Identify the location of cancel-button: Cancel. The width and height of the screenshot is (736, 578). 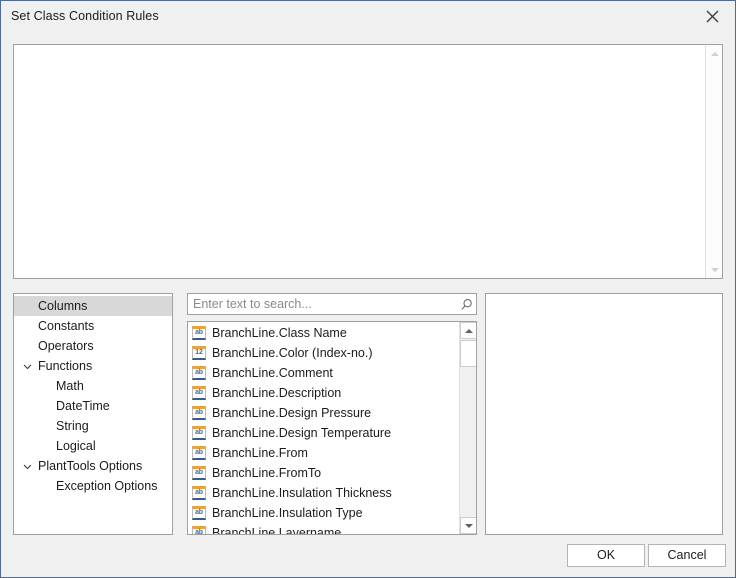
(687, 555).